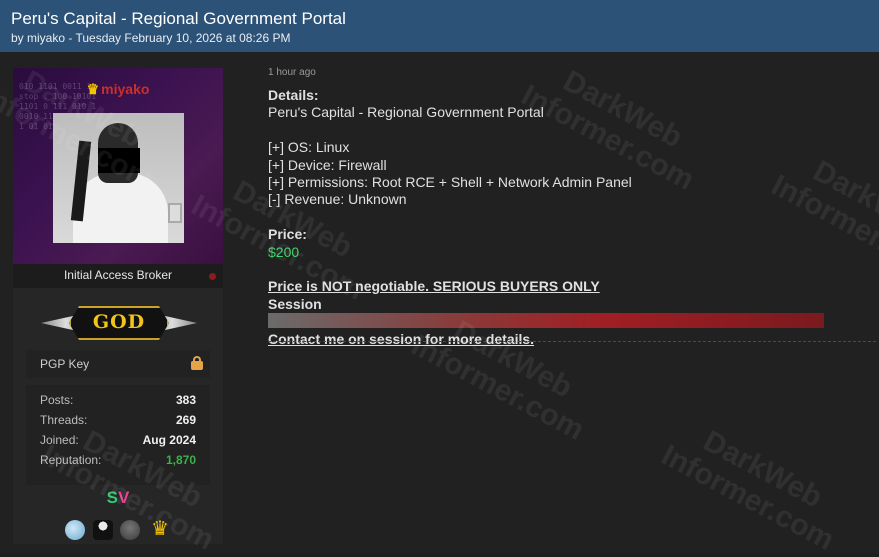 The width and height of the screenshot is (879, 557). Describe the element at coordinates (212, 276) in the screenshot. I see `online-status-dot` at that location.